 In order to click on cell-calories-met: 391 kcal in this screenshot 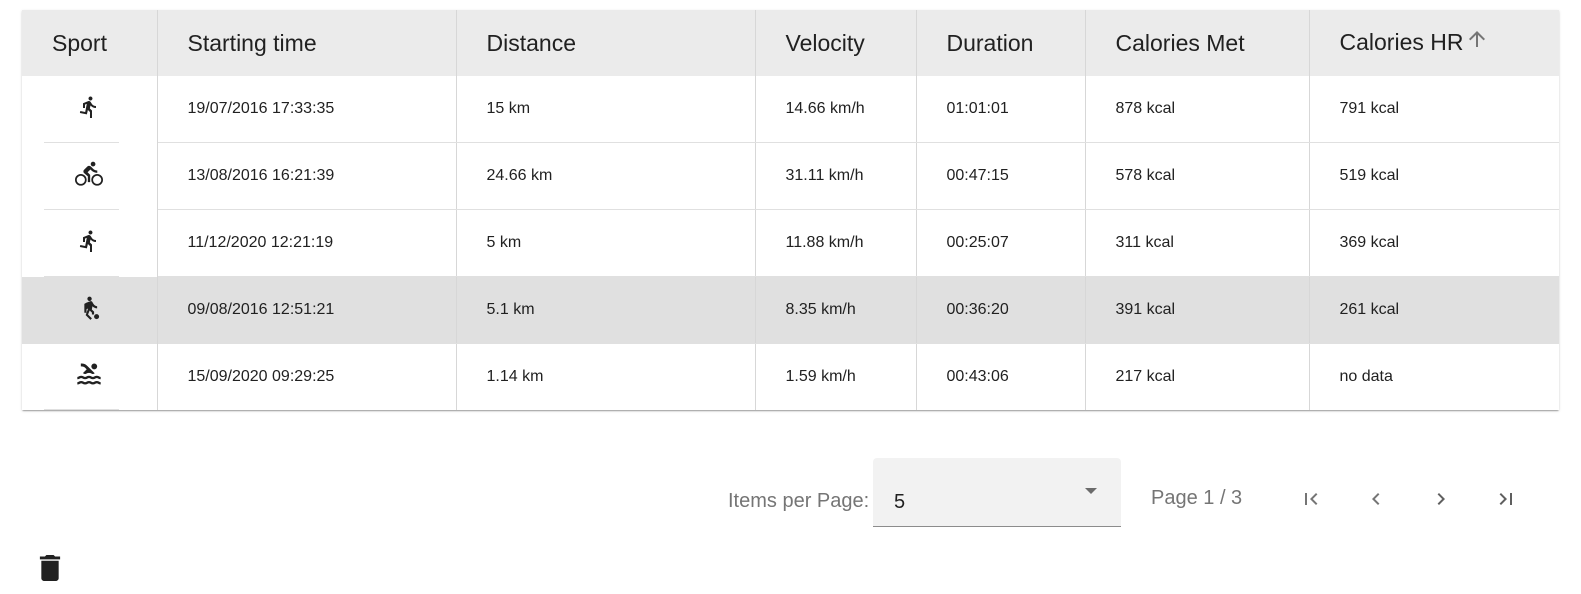, I will do `click(1197, 310)`.